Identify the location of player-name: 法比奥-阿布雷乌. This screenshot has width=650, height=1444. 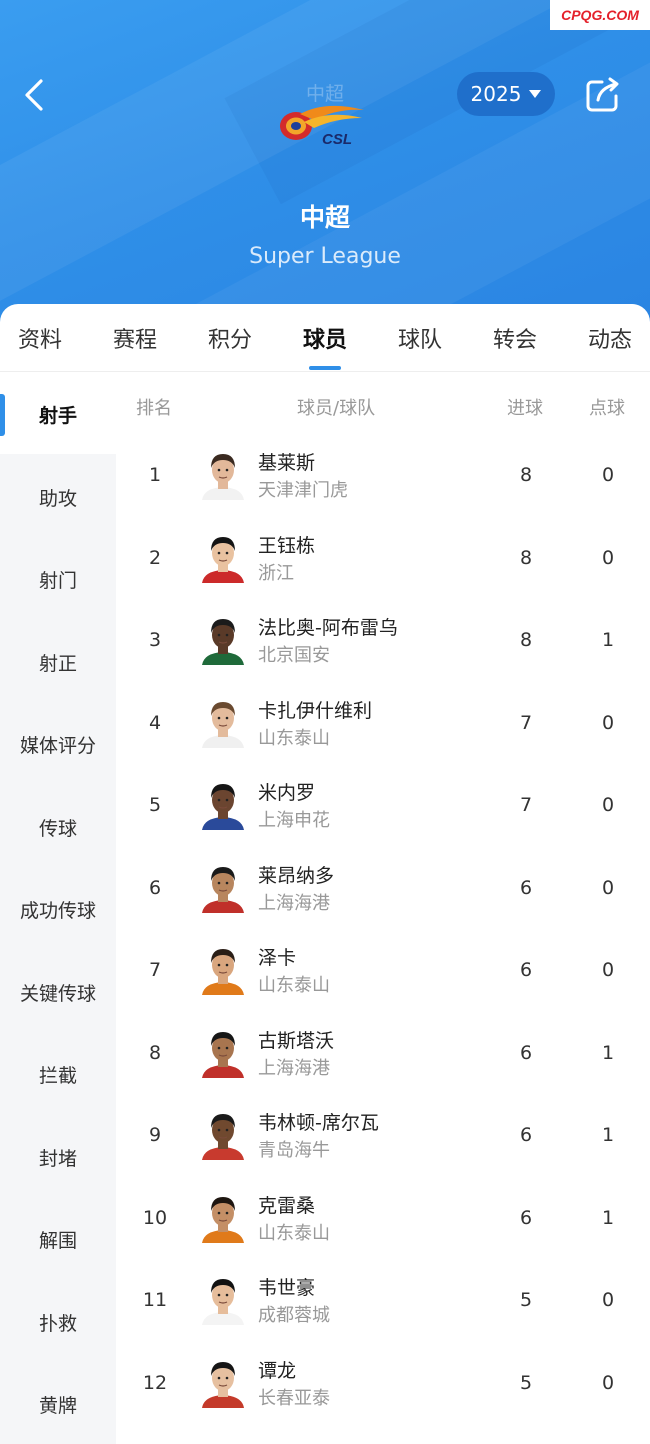
(328, 628).